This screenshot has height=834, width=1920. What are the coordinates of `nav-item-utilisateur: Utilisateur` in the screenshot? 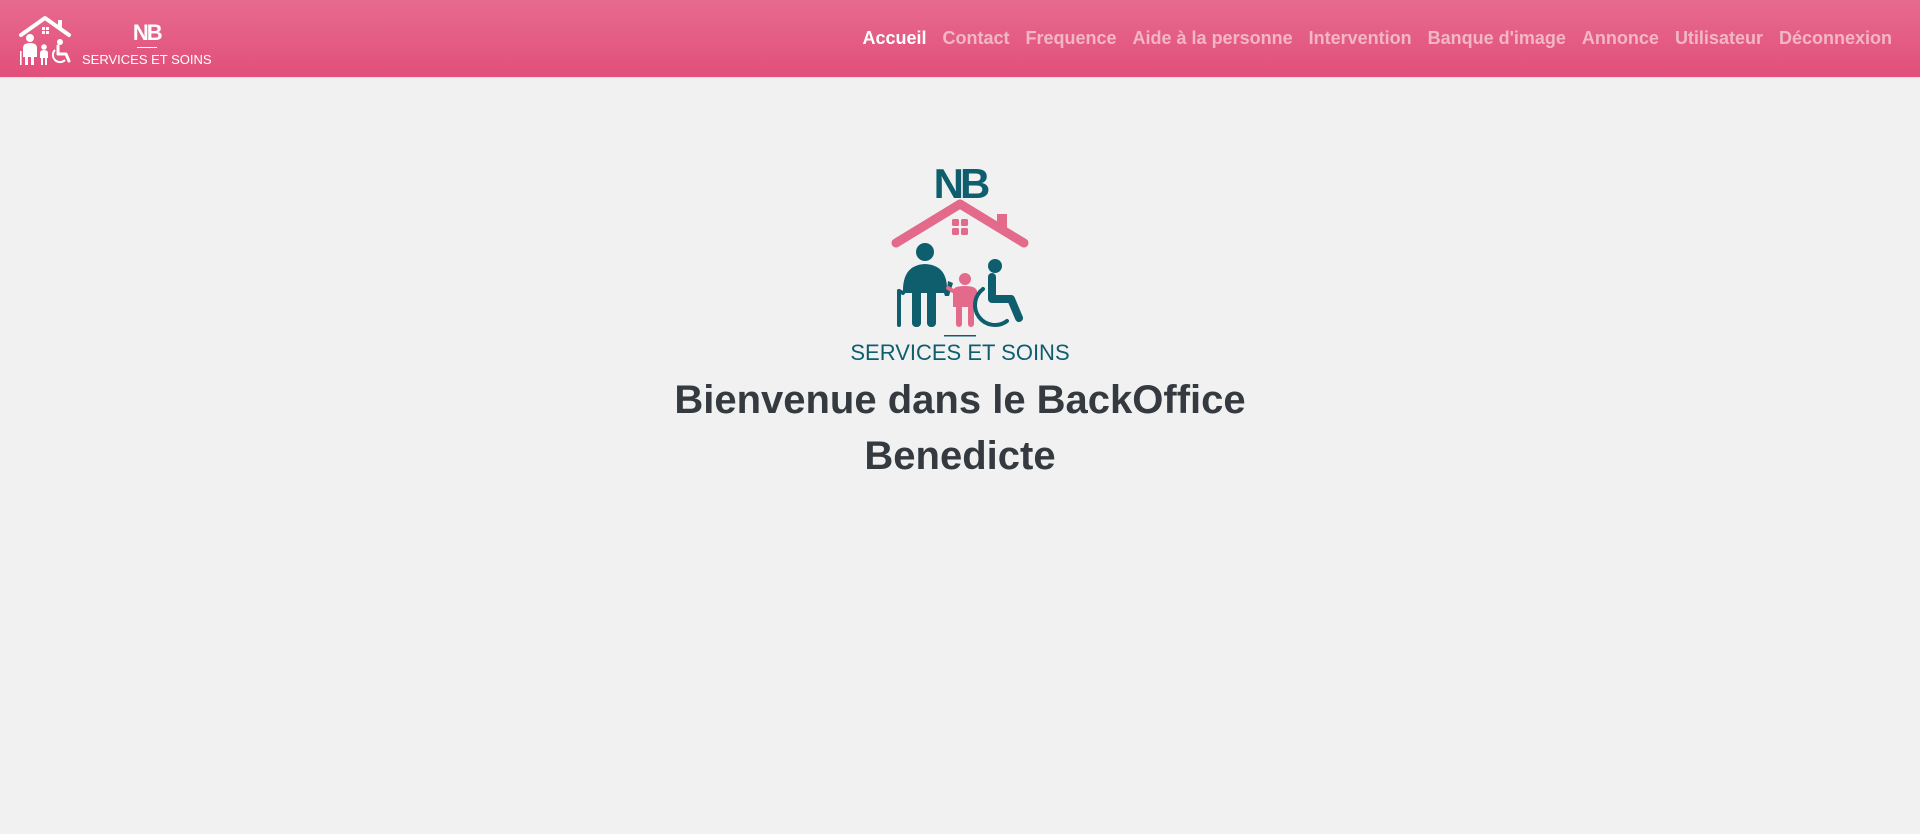 It's located at (1719, 38).